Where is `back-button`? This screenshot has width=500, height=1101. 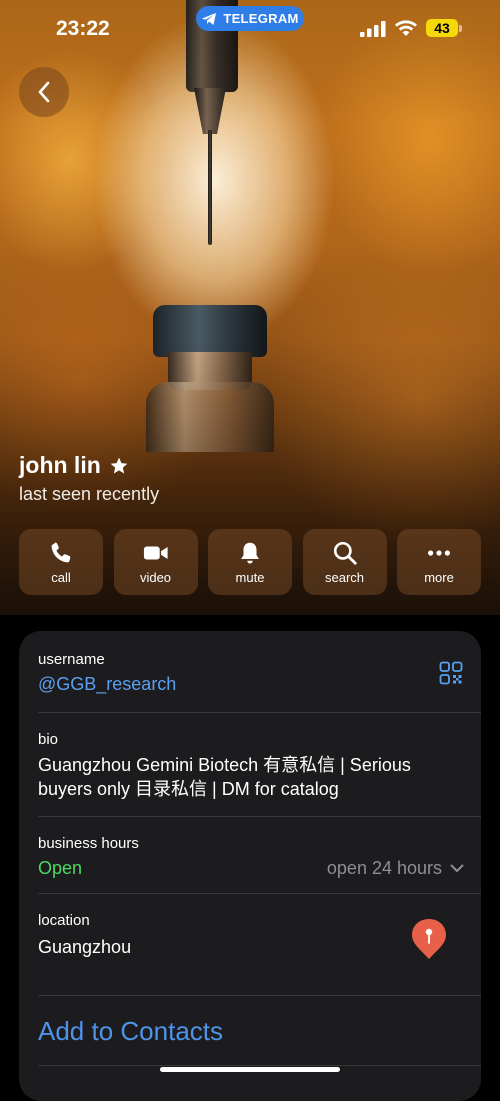
back-button is located at coordinates (44, 92).